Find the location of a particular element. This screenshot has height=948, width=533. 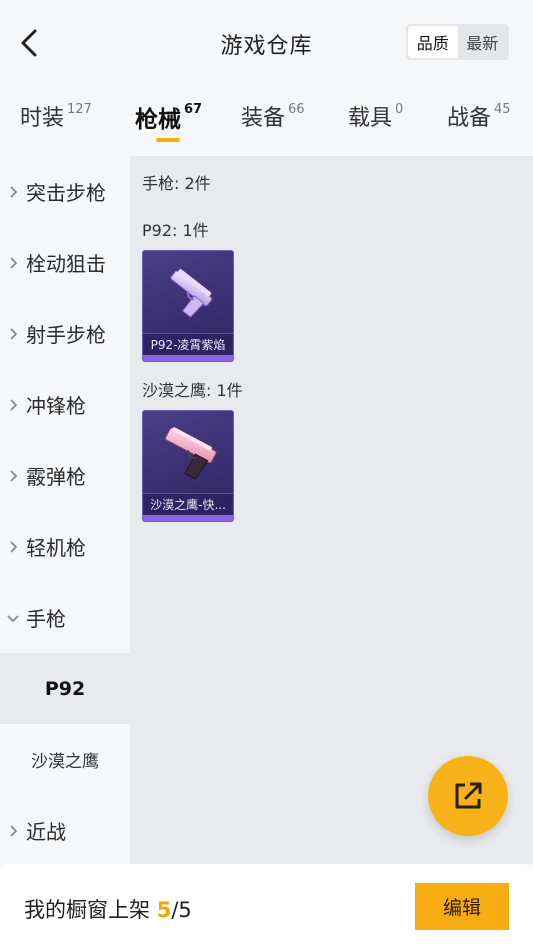

tab-count: 0 is located at coordinates (399, 109).